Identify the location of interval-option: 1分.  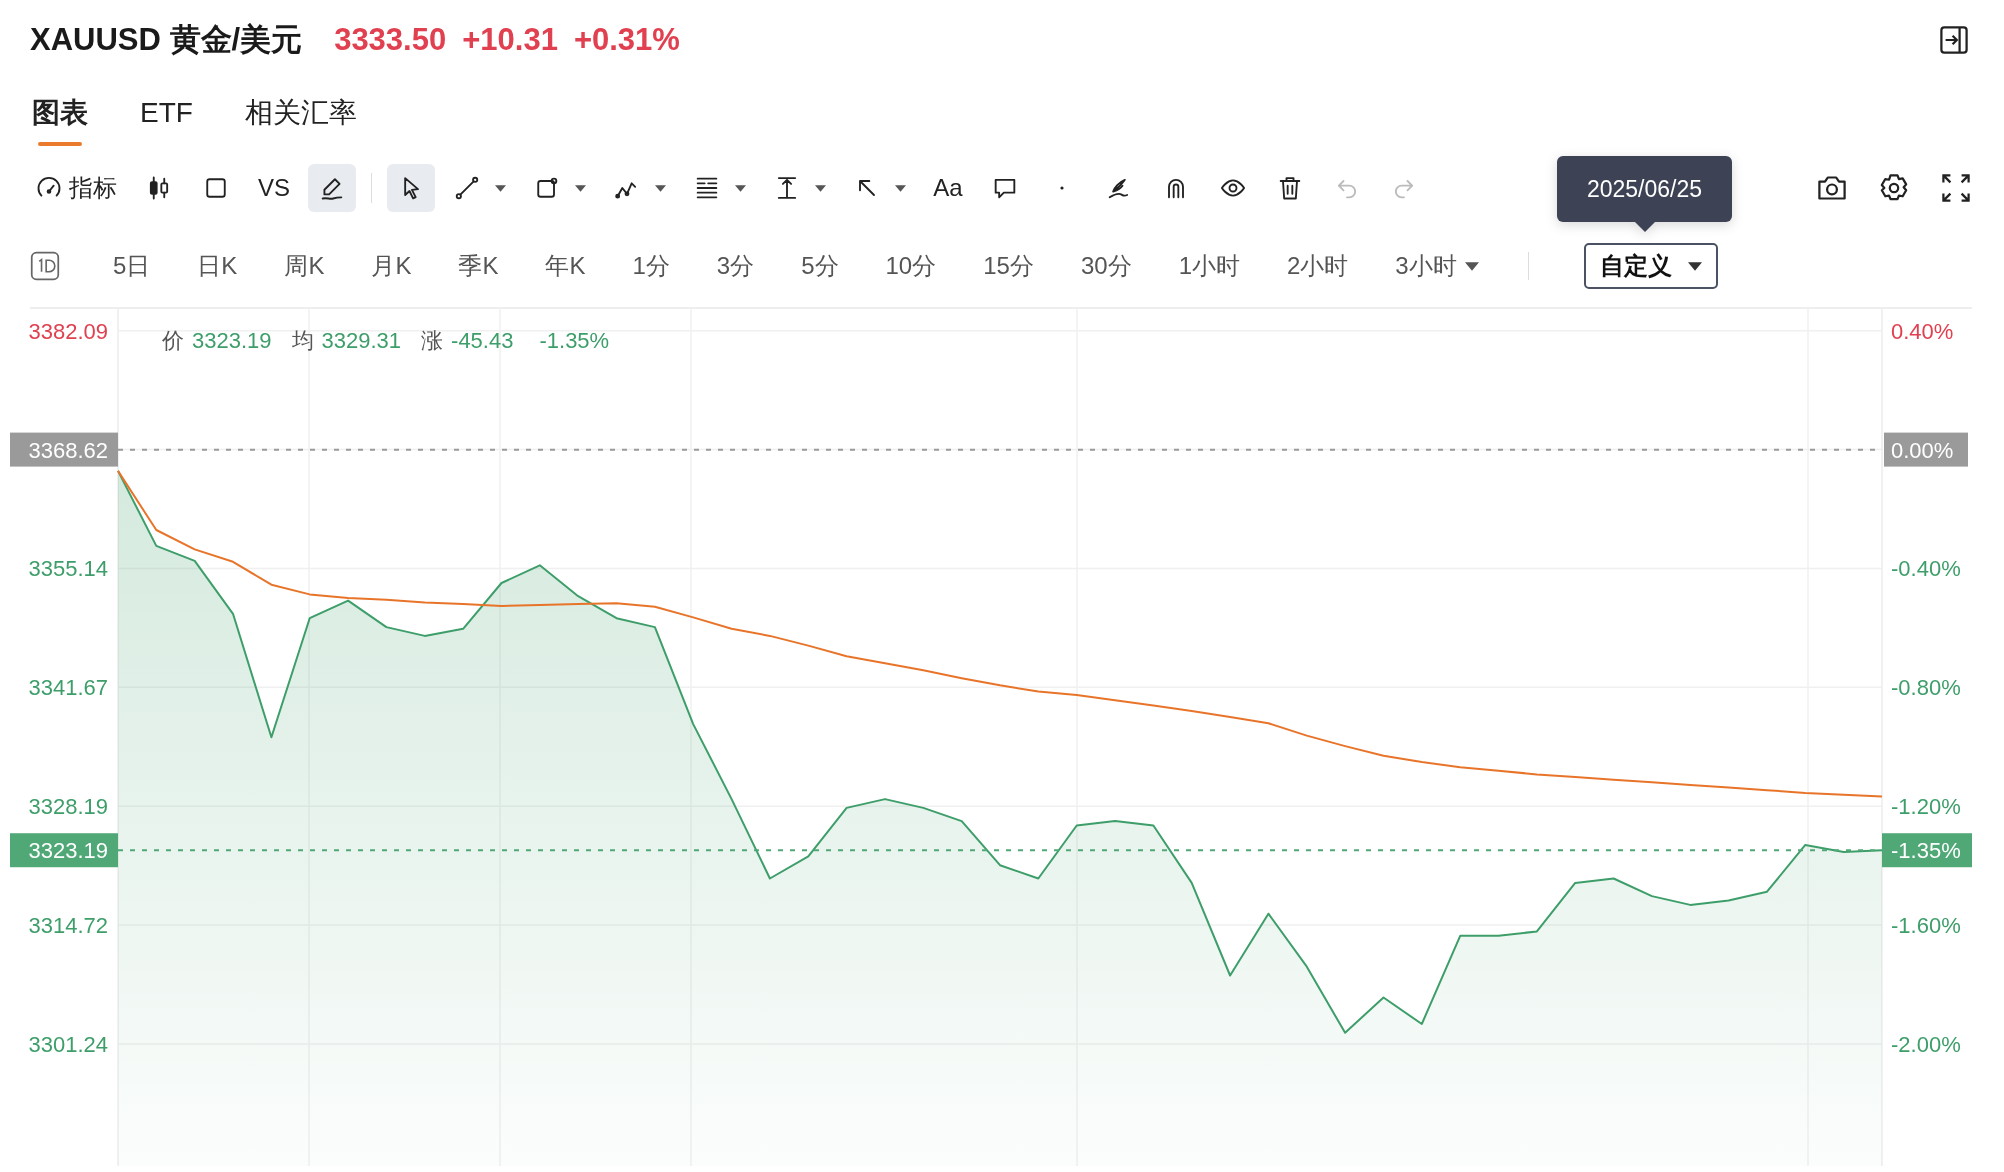
(651, 266).